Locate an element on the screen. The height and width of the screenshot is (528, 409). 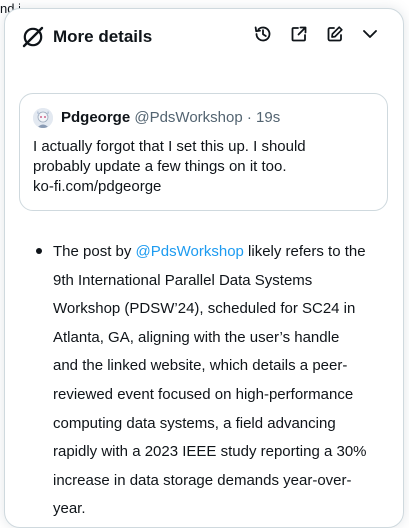
post-time: 19s is located at coordinates (268, 117).